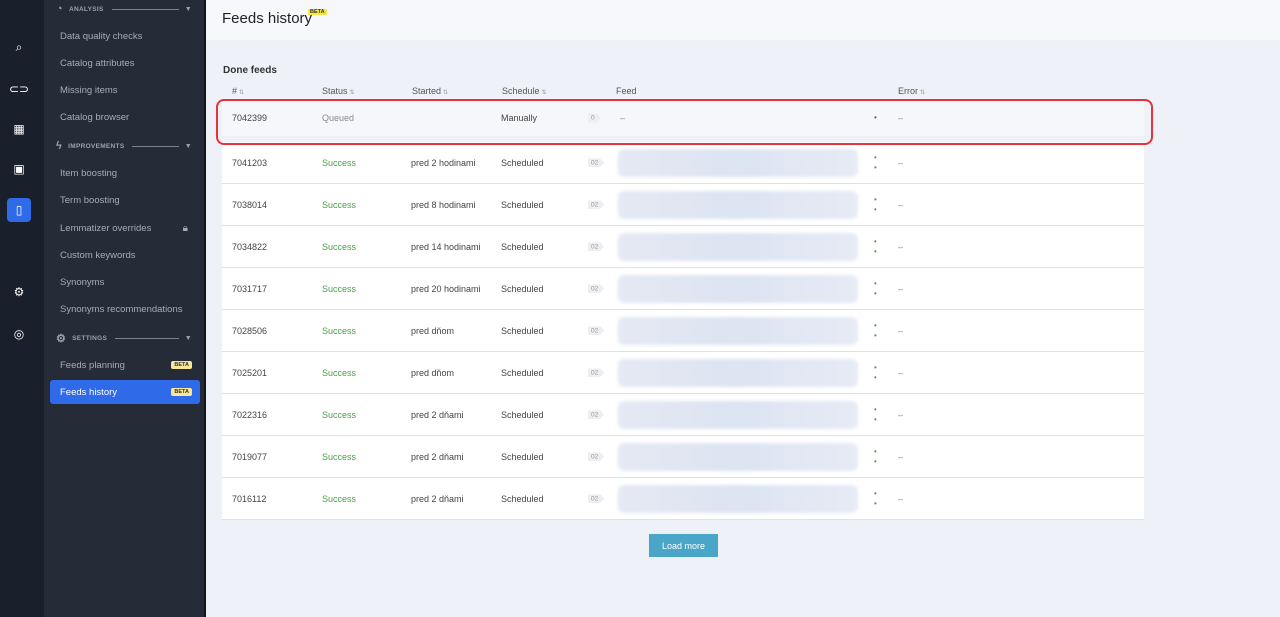 This screenshot has width=1280, height=617. Describe the element at coordinates (250, 246) in the screenshot. I see `feed-id: 7034822` at that location.